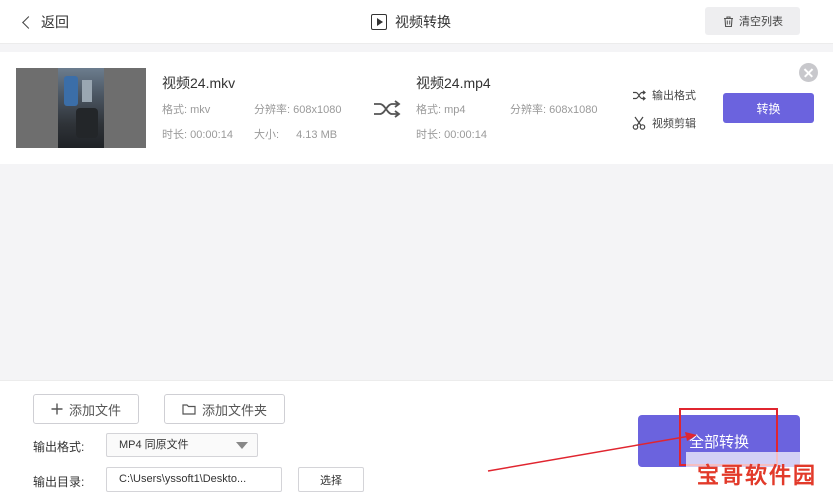  I want to click on add-folder-button: 添加文件夹, so click(224, 409).